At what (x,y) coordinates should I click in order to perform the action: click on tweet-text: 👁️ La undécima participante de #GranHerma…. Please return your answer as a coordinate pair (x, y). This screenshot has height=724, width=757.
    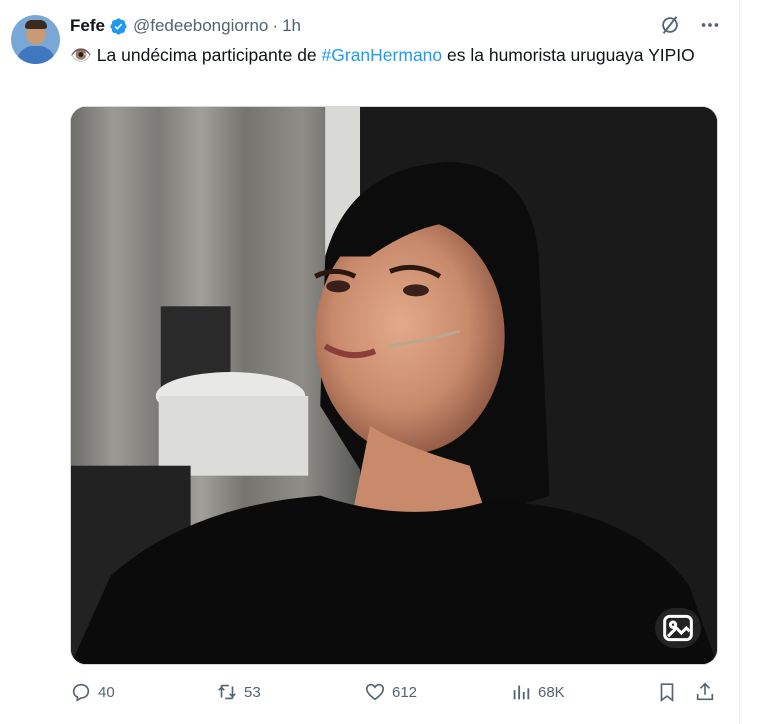
    Looking at the image, I should click on (395, 55).